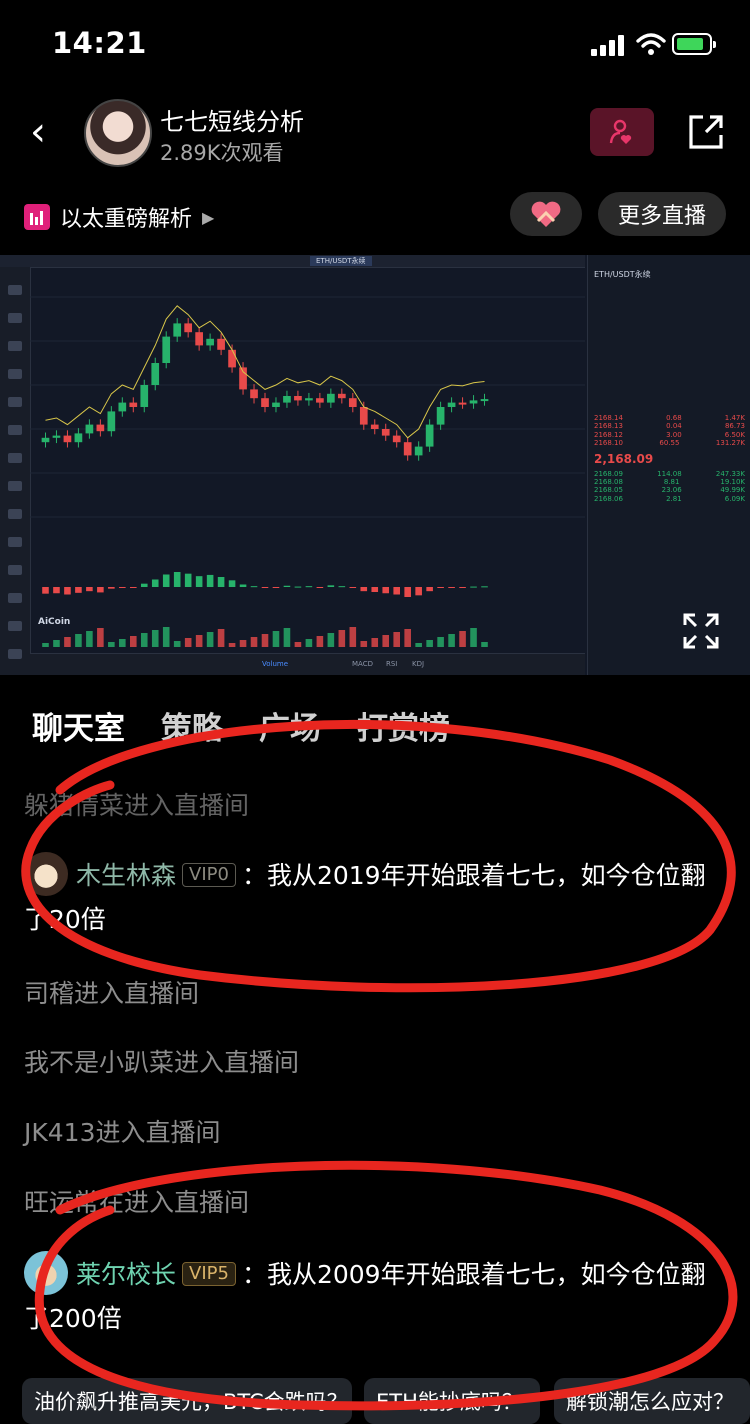 The height and width of the screenshot is (1424, 750). What do you see at coordinates (137, 1202) in the screenshot?
I see `chat-entry: 旺运常在进入直播间` at bounding box center [137, 1202].